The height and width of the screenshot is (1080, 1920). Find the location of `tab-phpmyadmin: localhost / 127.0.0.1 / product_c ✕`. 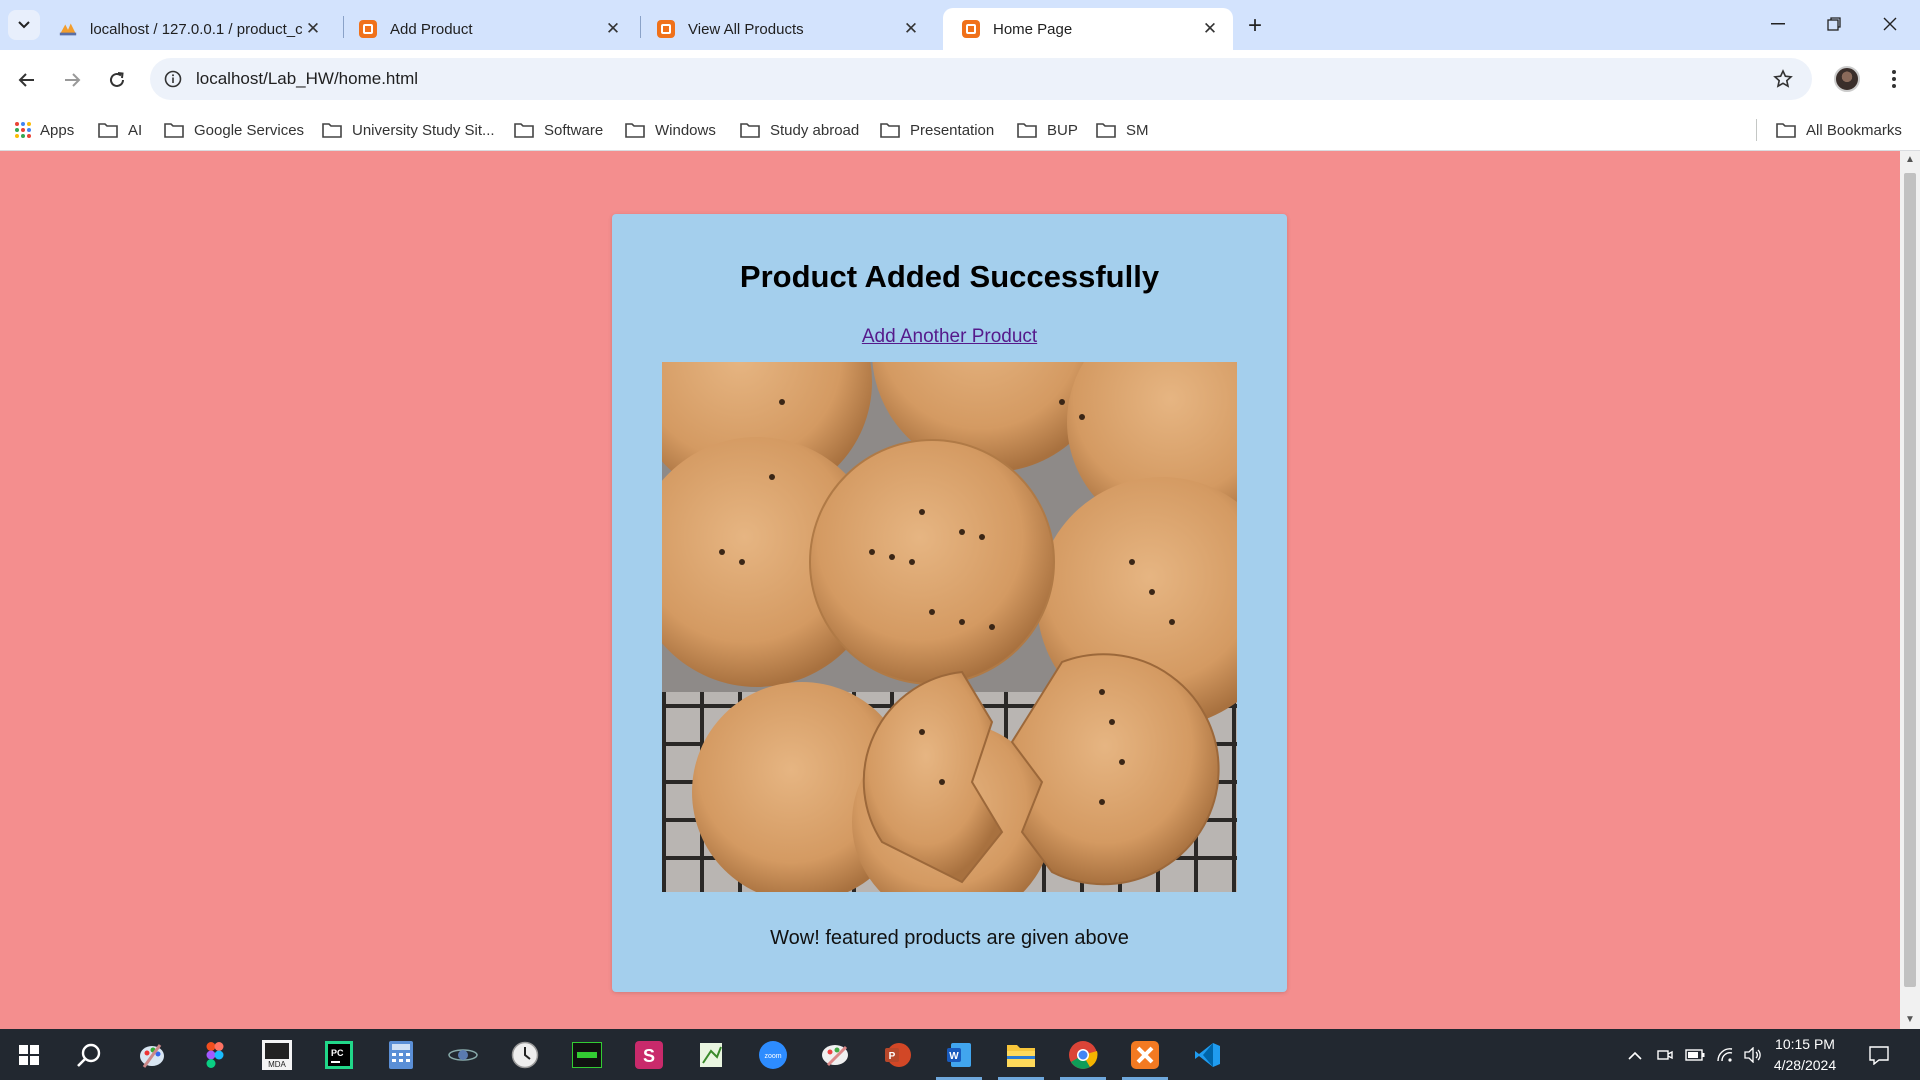

tab-phpmyadmin: localhost / 127.0.0.1 / product_c ✕ is located at coordinates (188, 29).